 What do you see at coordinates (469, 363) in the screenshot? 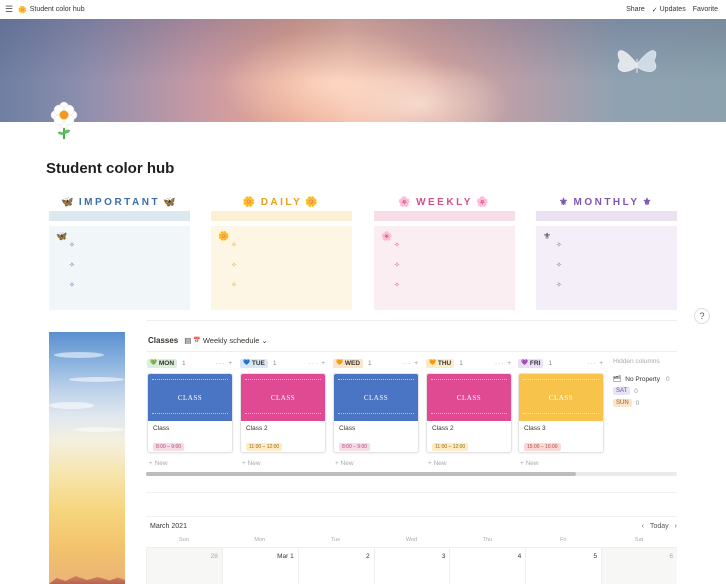
I see `column-header: 🧡 THU 1 ··· +` at bounding box center [469, 363].